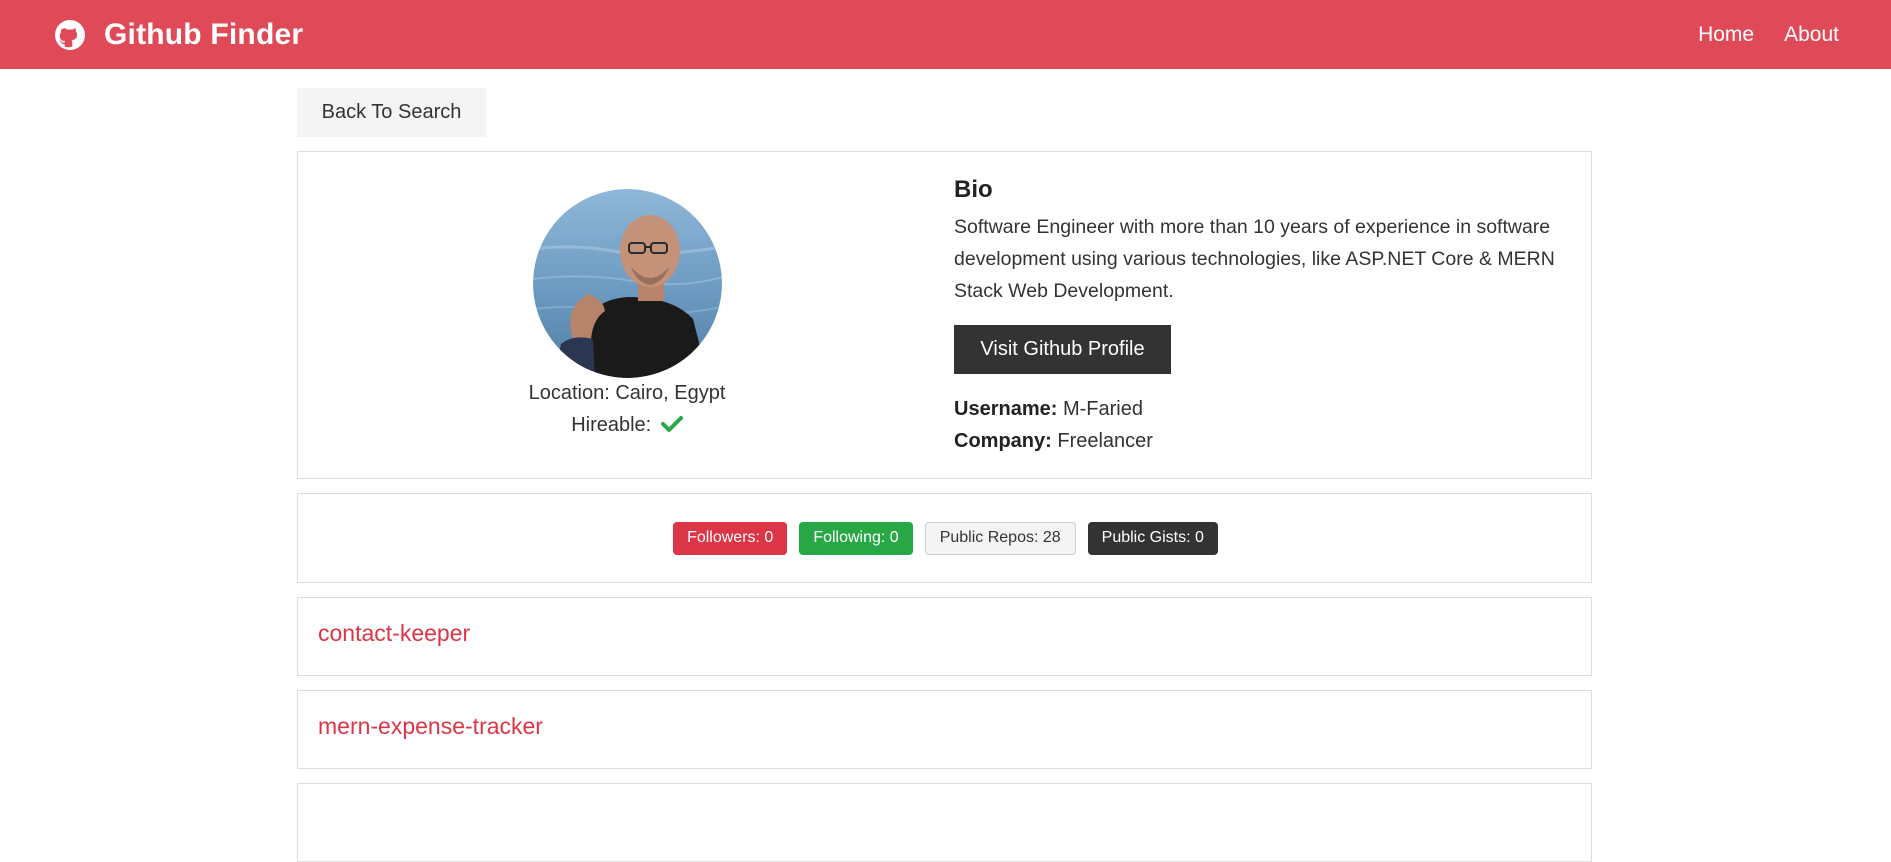  Describe the element at coordinates (1006, 409) in the screenshot. I see `username-label: Username:` at that location.